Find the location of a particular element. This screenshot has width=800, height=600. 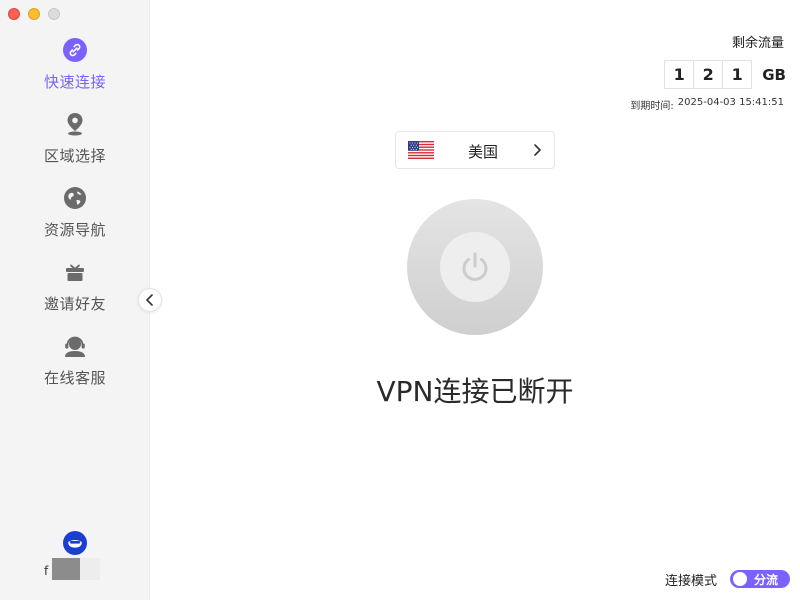

connection-mode-toggle: 分流 is located at coordinates (760, 579).